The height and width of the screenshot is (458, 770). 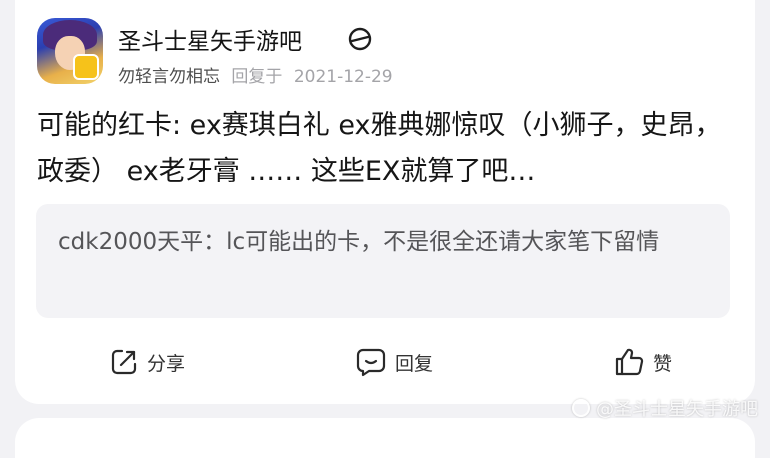 I want to click on comment-icon, so click(x=371, y=362).